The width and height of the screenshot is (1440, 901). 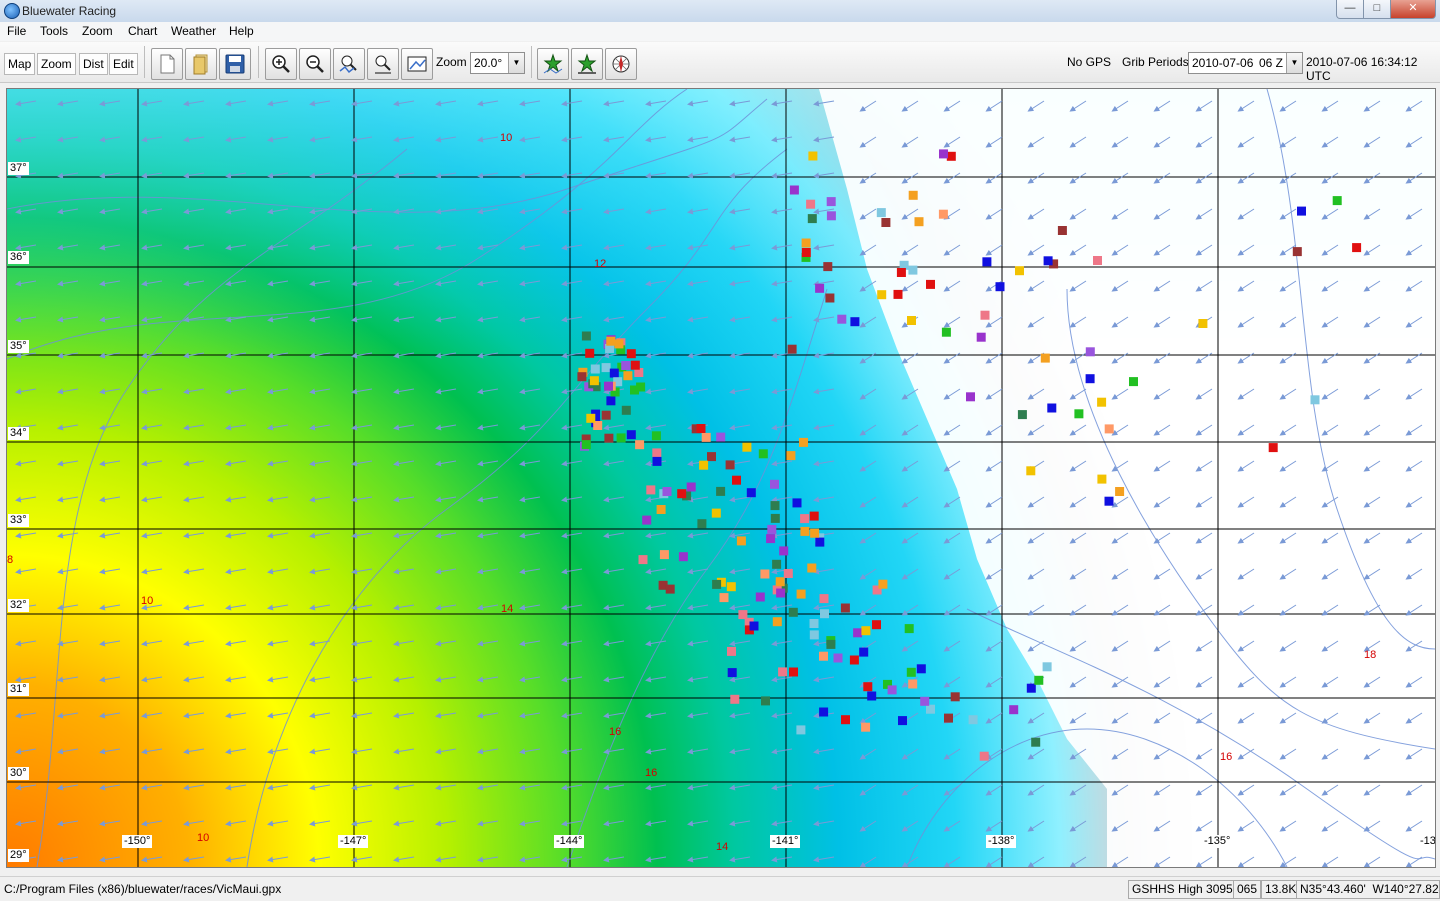 What do you see at coordinates (167, 64) in the screenshot?
I see `new-file-button` at bounding box center [167, 64].